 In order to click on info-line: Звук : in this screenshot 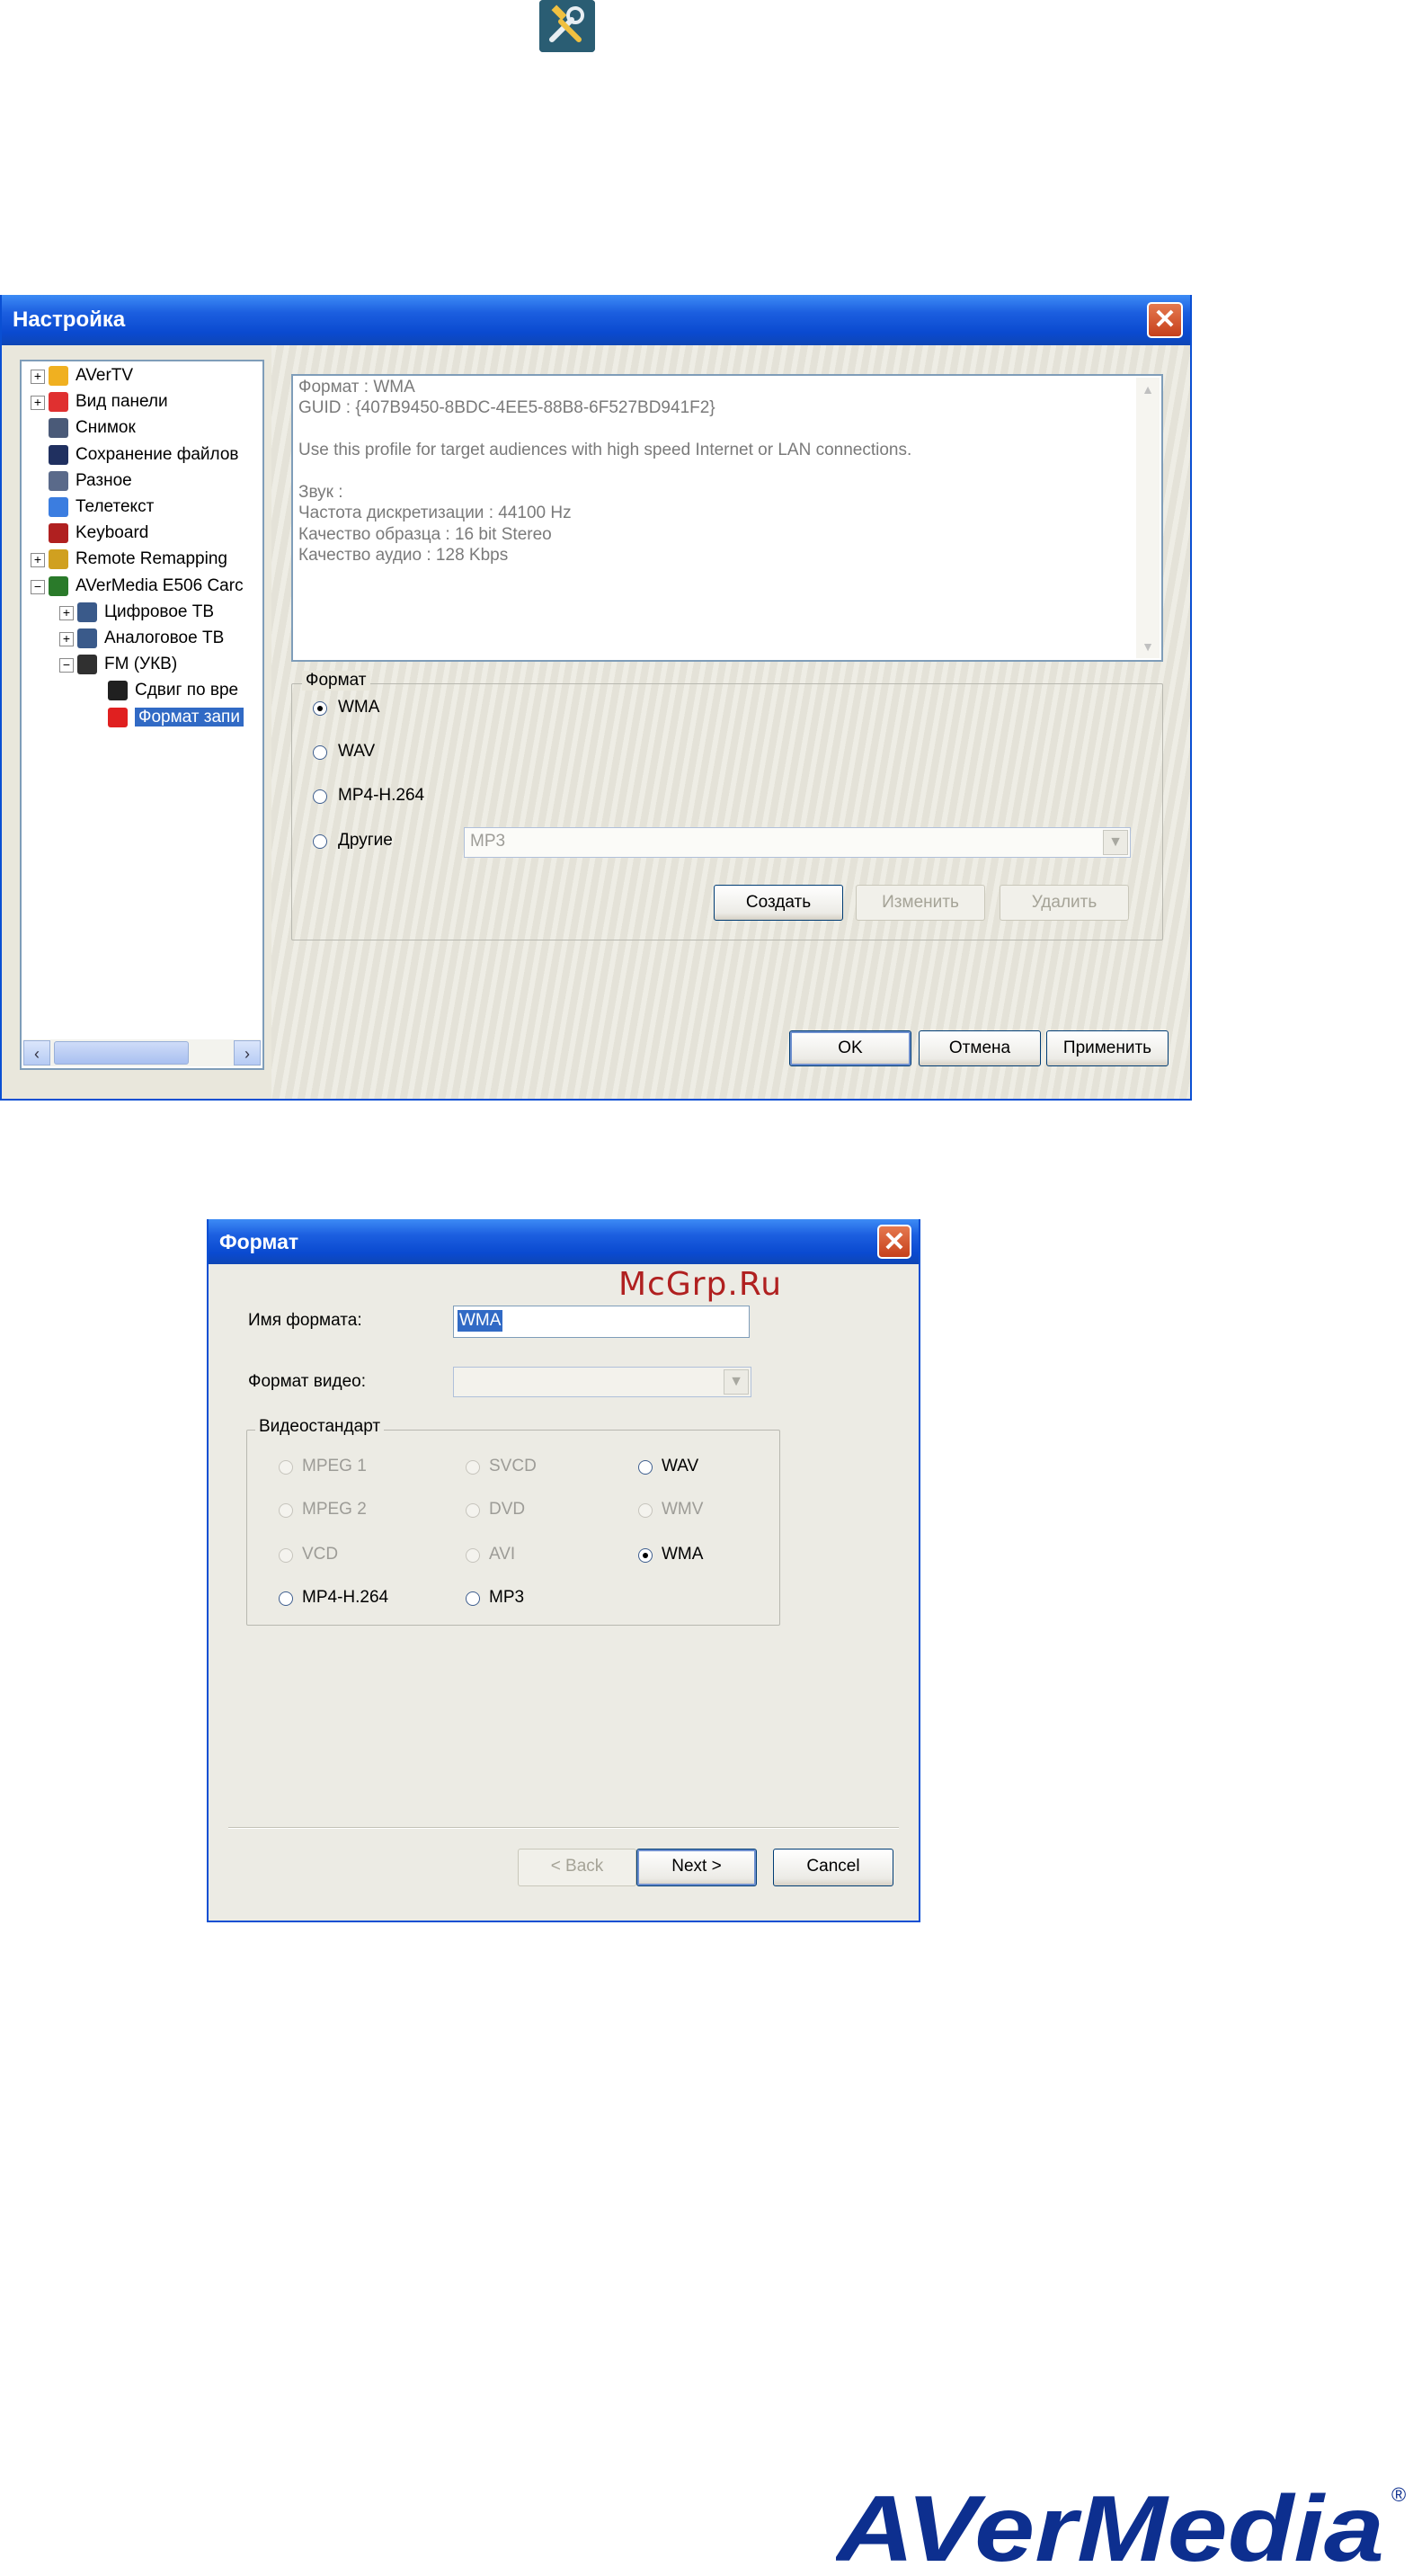, I will do `click(320, 493)`.